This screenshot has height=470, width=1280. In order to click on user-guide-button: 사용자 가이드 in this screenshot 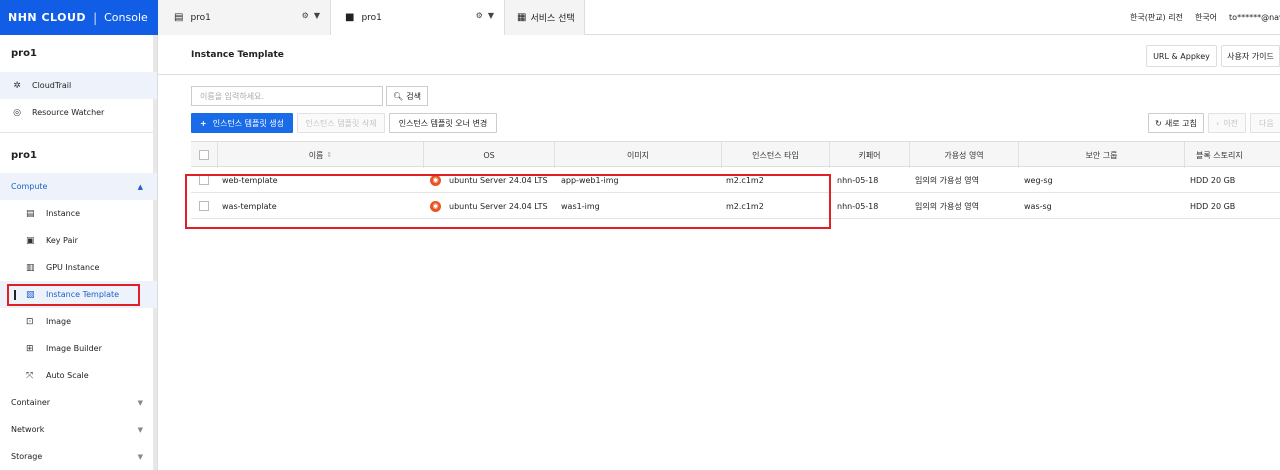, I will do `click(1250, 56)`.